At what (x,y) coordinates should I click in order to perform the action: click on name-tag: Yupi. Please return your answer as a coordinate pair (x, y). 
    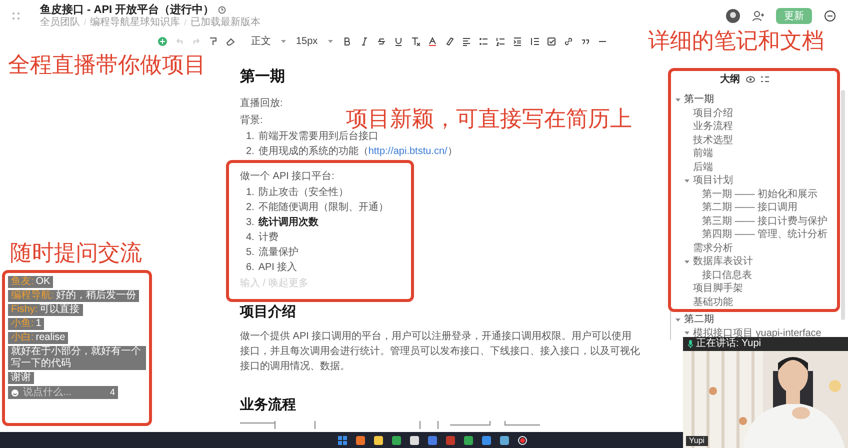
    Looking at the image, I should click on (697, 441).